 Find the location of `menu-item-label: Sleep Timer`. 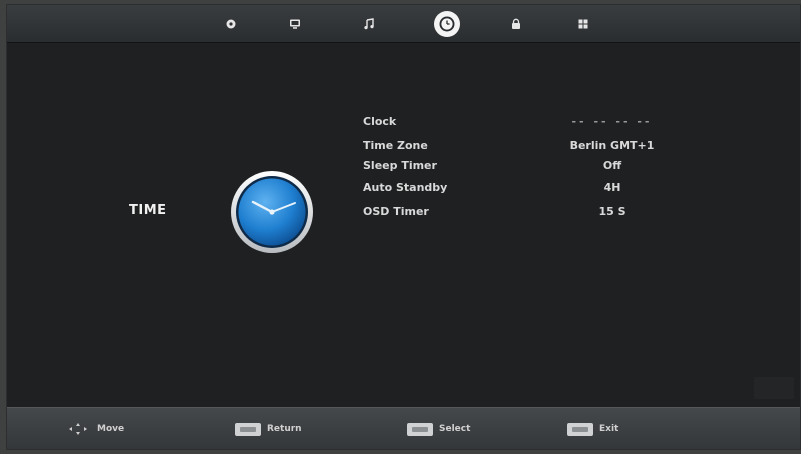

menu-item-label: Sleep Timer is located at coordinates (400, 165).